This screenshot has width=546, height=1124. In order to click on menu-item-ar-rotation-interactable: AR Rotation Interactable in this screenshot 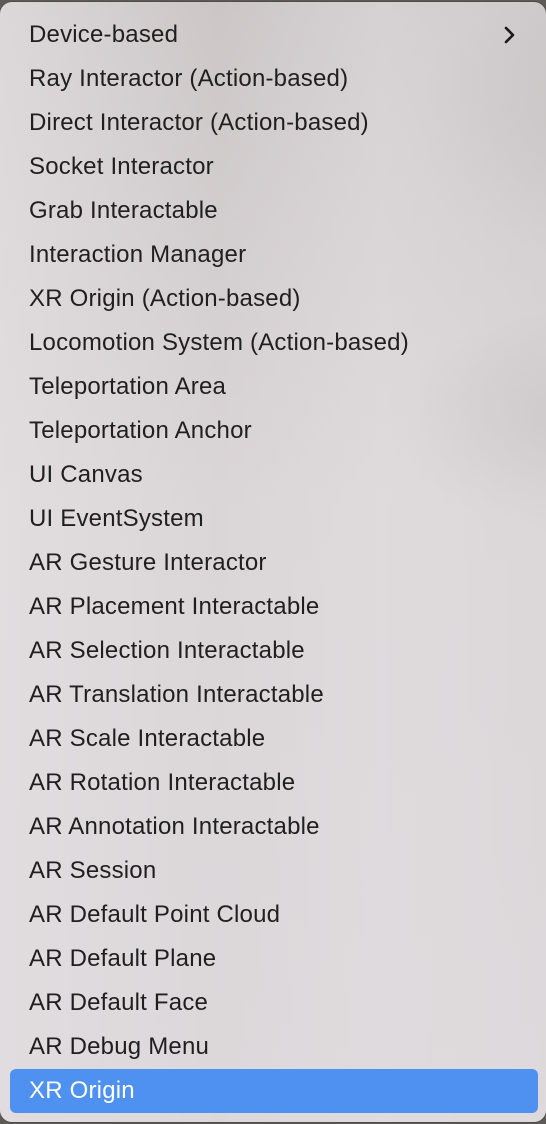, I will do `click(274, 783)`.